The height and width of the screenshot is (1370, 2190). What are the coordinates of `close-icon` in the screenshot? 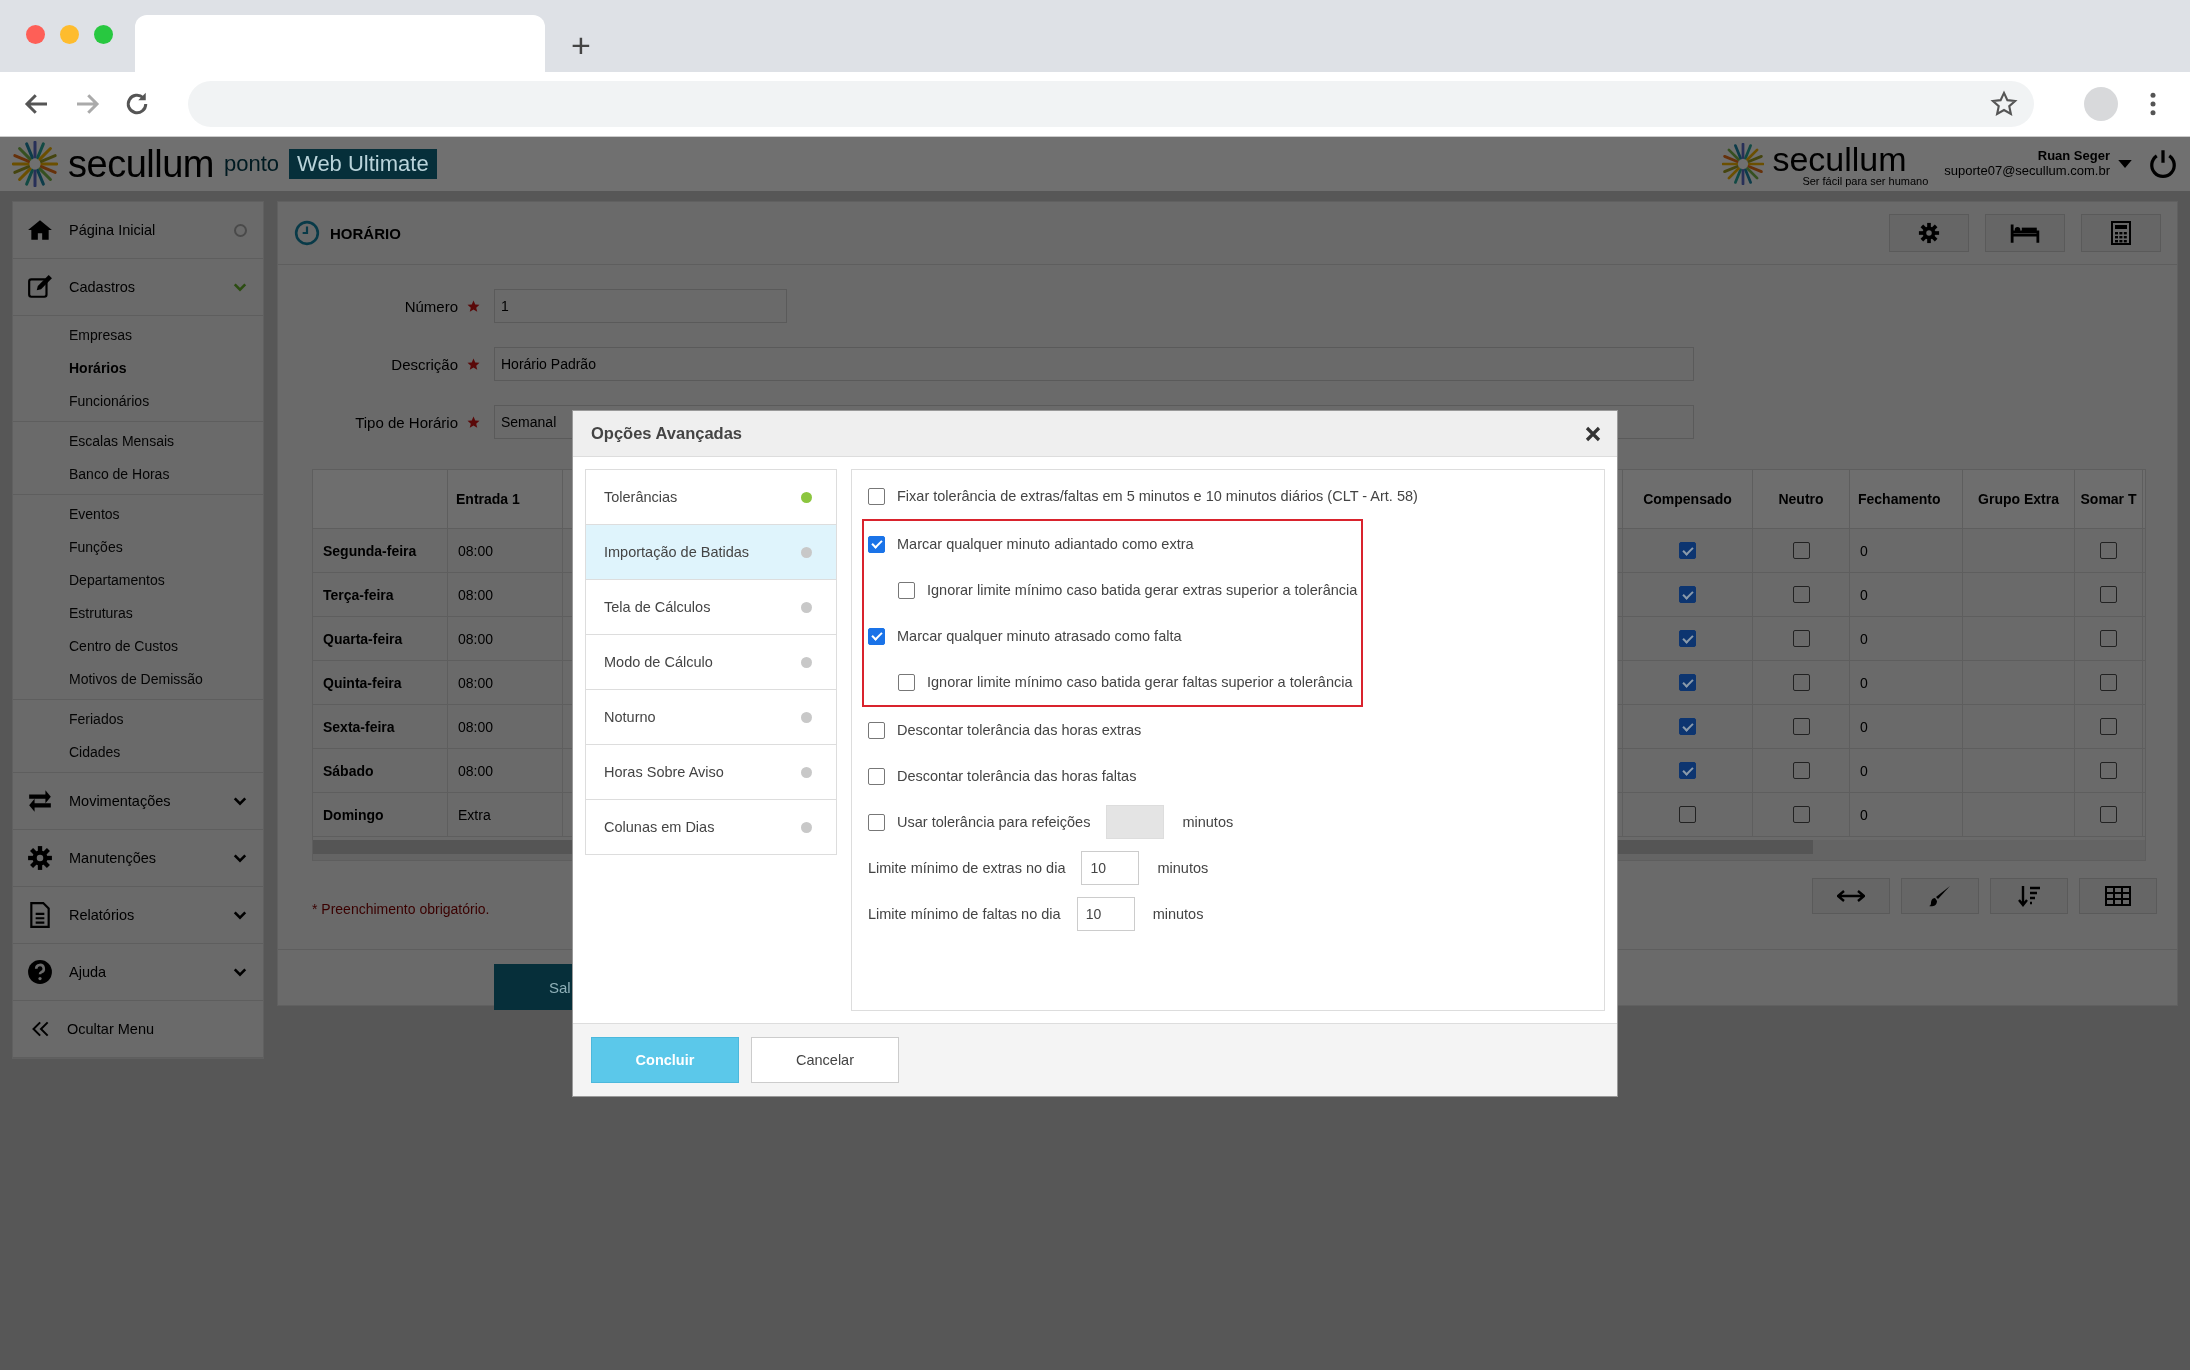 It's located at (1593, 433).